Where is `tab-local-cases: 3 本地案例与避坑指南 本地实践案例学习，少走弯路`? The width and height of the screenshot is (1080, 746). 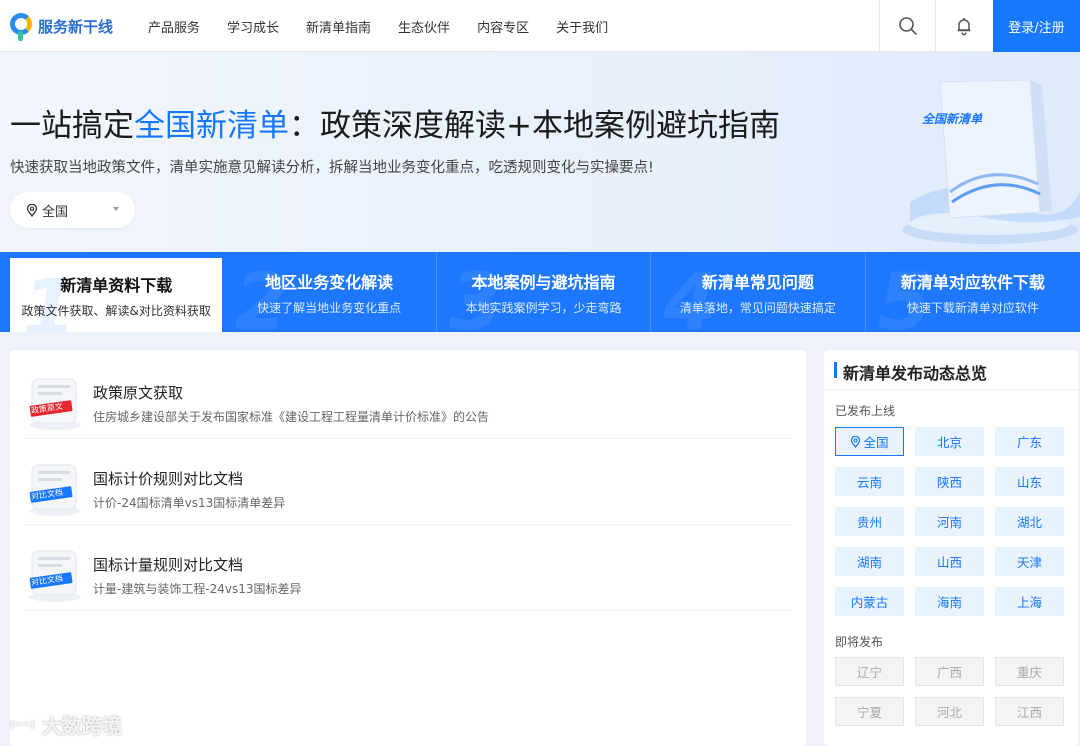 tab-local-cases: 3 本地案例与避坑指南 本地实践案例学习，少走弯路 is located at coordinates (544, 292).